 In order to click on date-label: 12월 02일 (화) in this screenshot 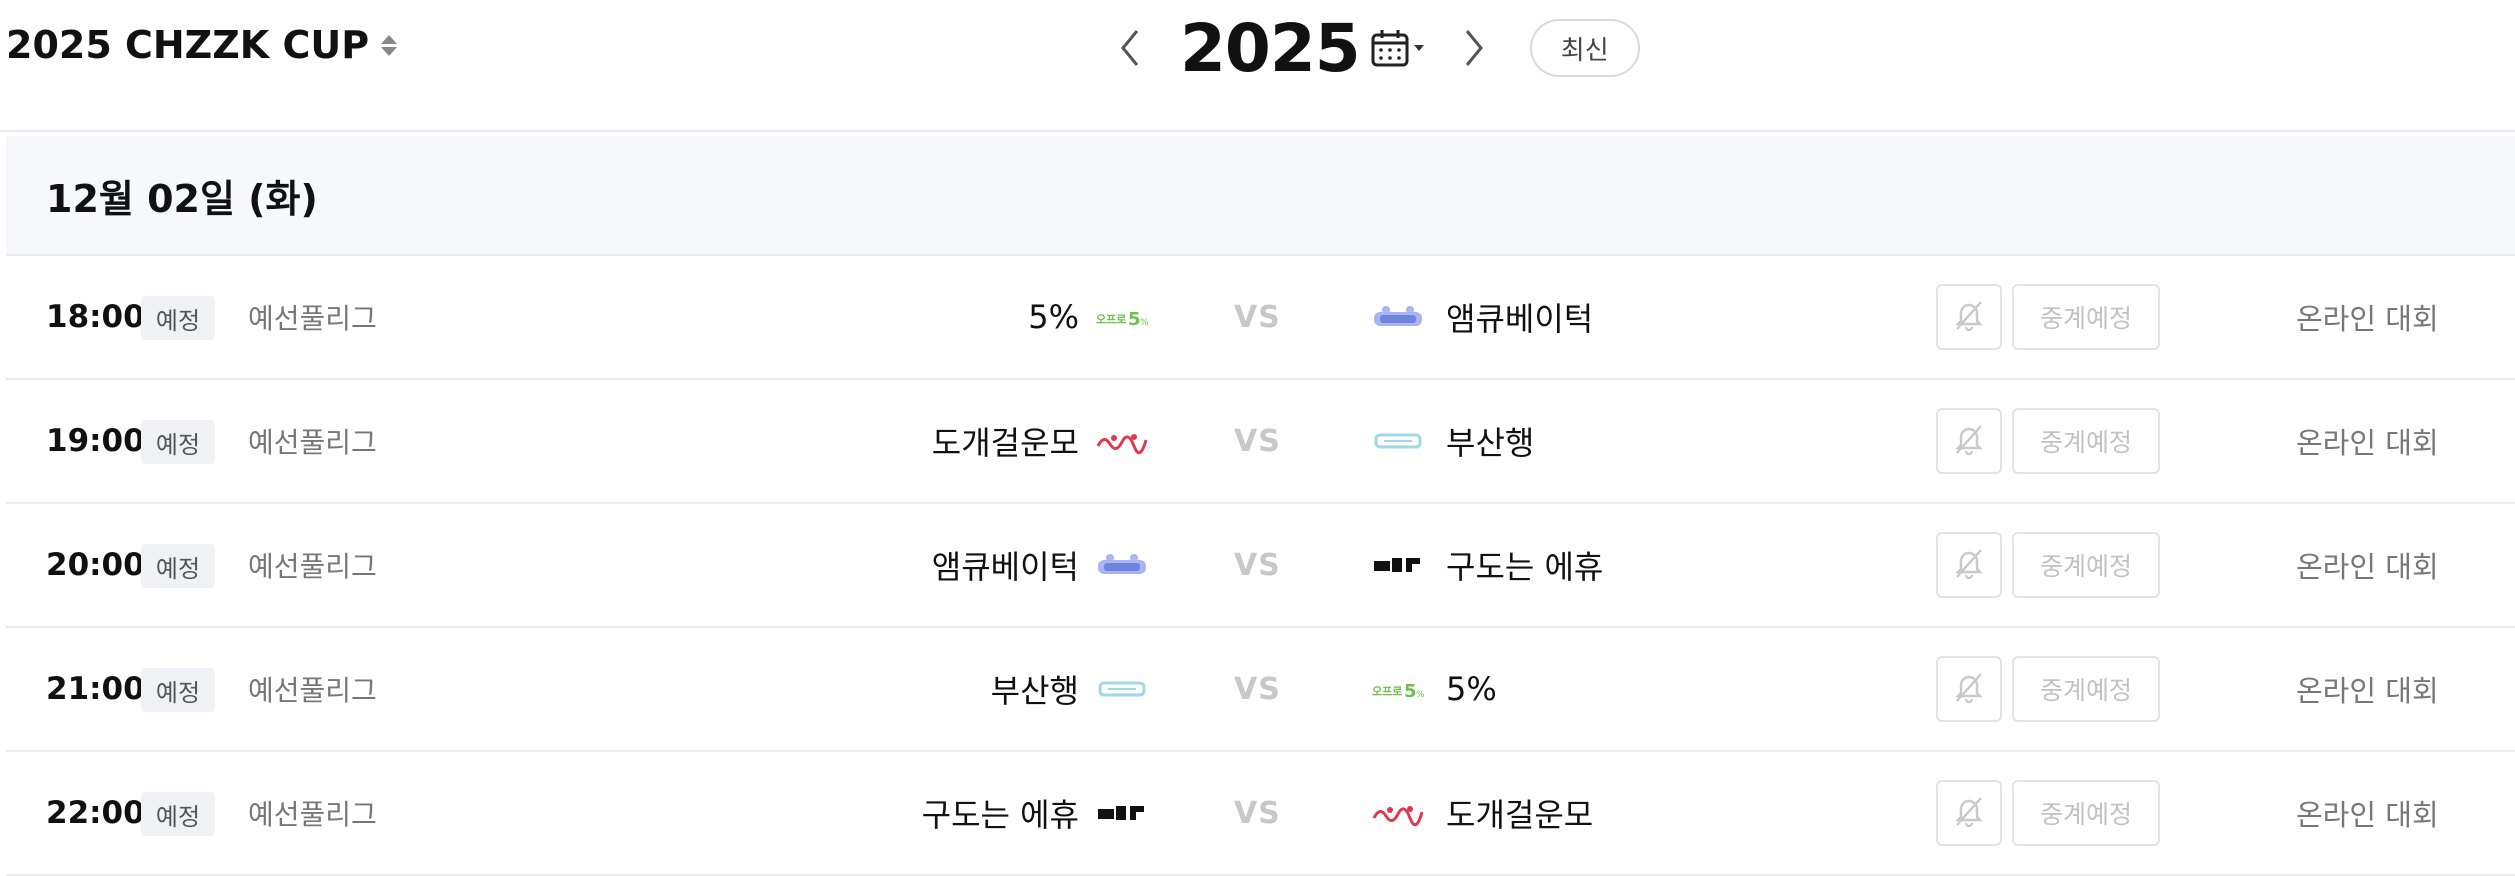, I will do `click(182, 198)`.